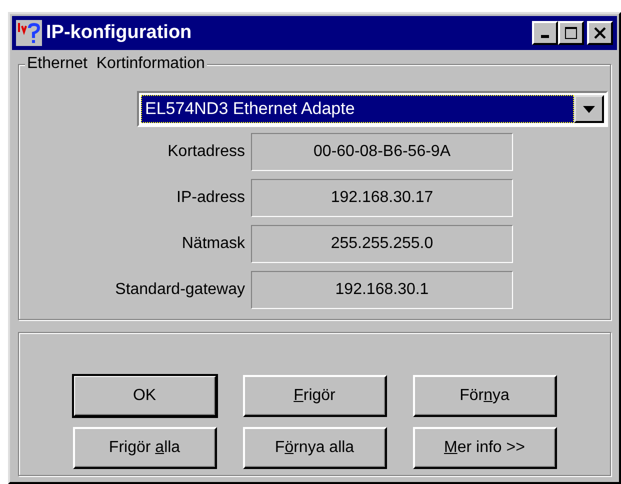  I want to click on field-value: 192.168.30.17, so click(382, 198).